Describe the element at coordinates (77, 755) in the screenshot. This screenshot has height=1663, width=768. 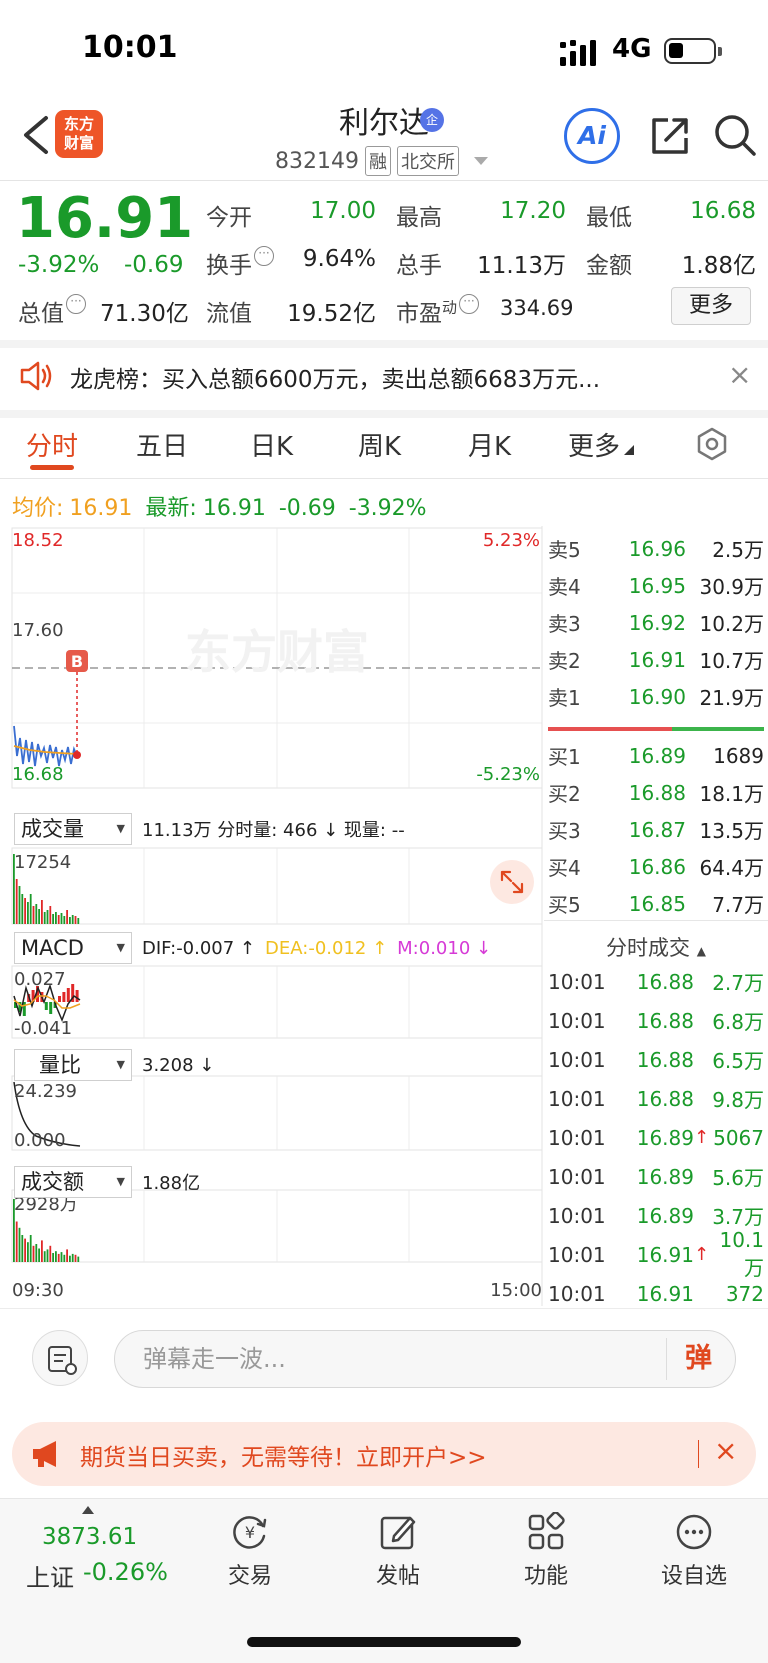
I see `buy-point` at that location.